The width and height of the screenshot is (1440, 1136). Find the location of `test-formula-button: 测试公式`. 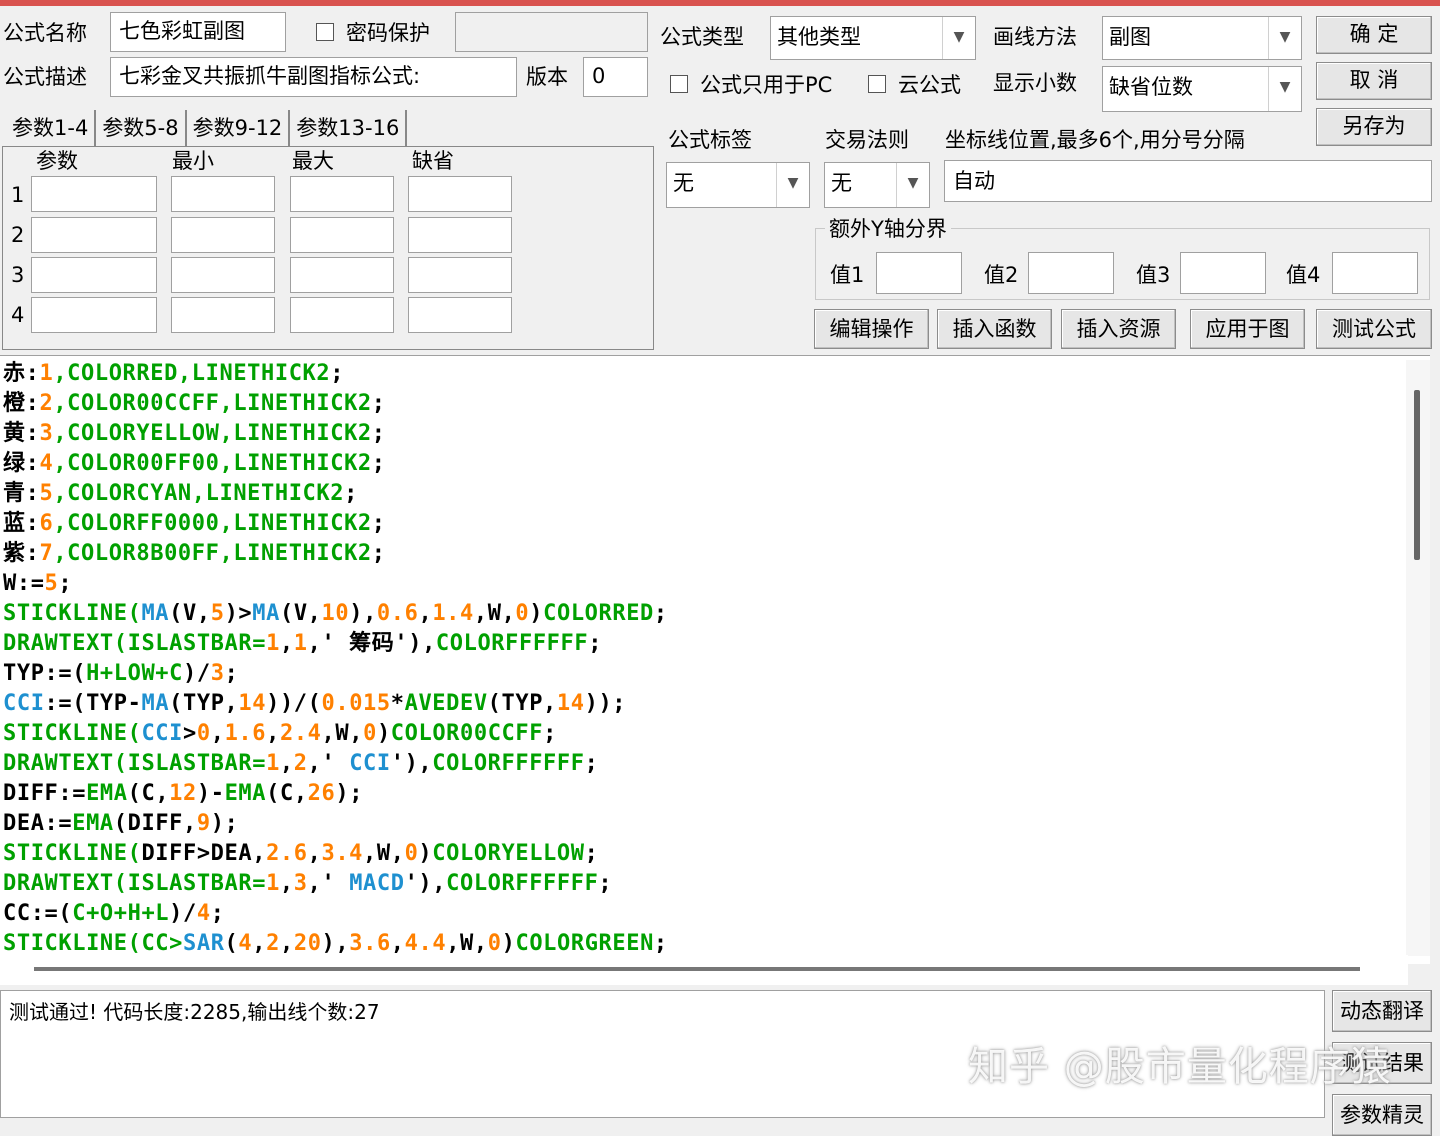

test-formula-button: 测试公式 is located at coordinates (1374, 329).